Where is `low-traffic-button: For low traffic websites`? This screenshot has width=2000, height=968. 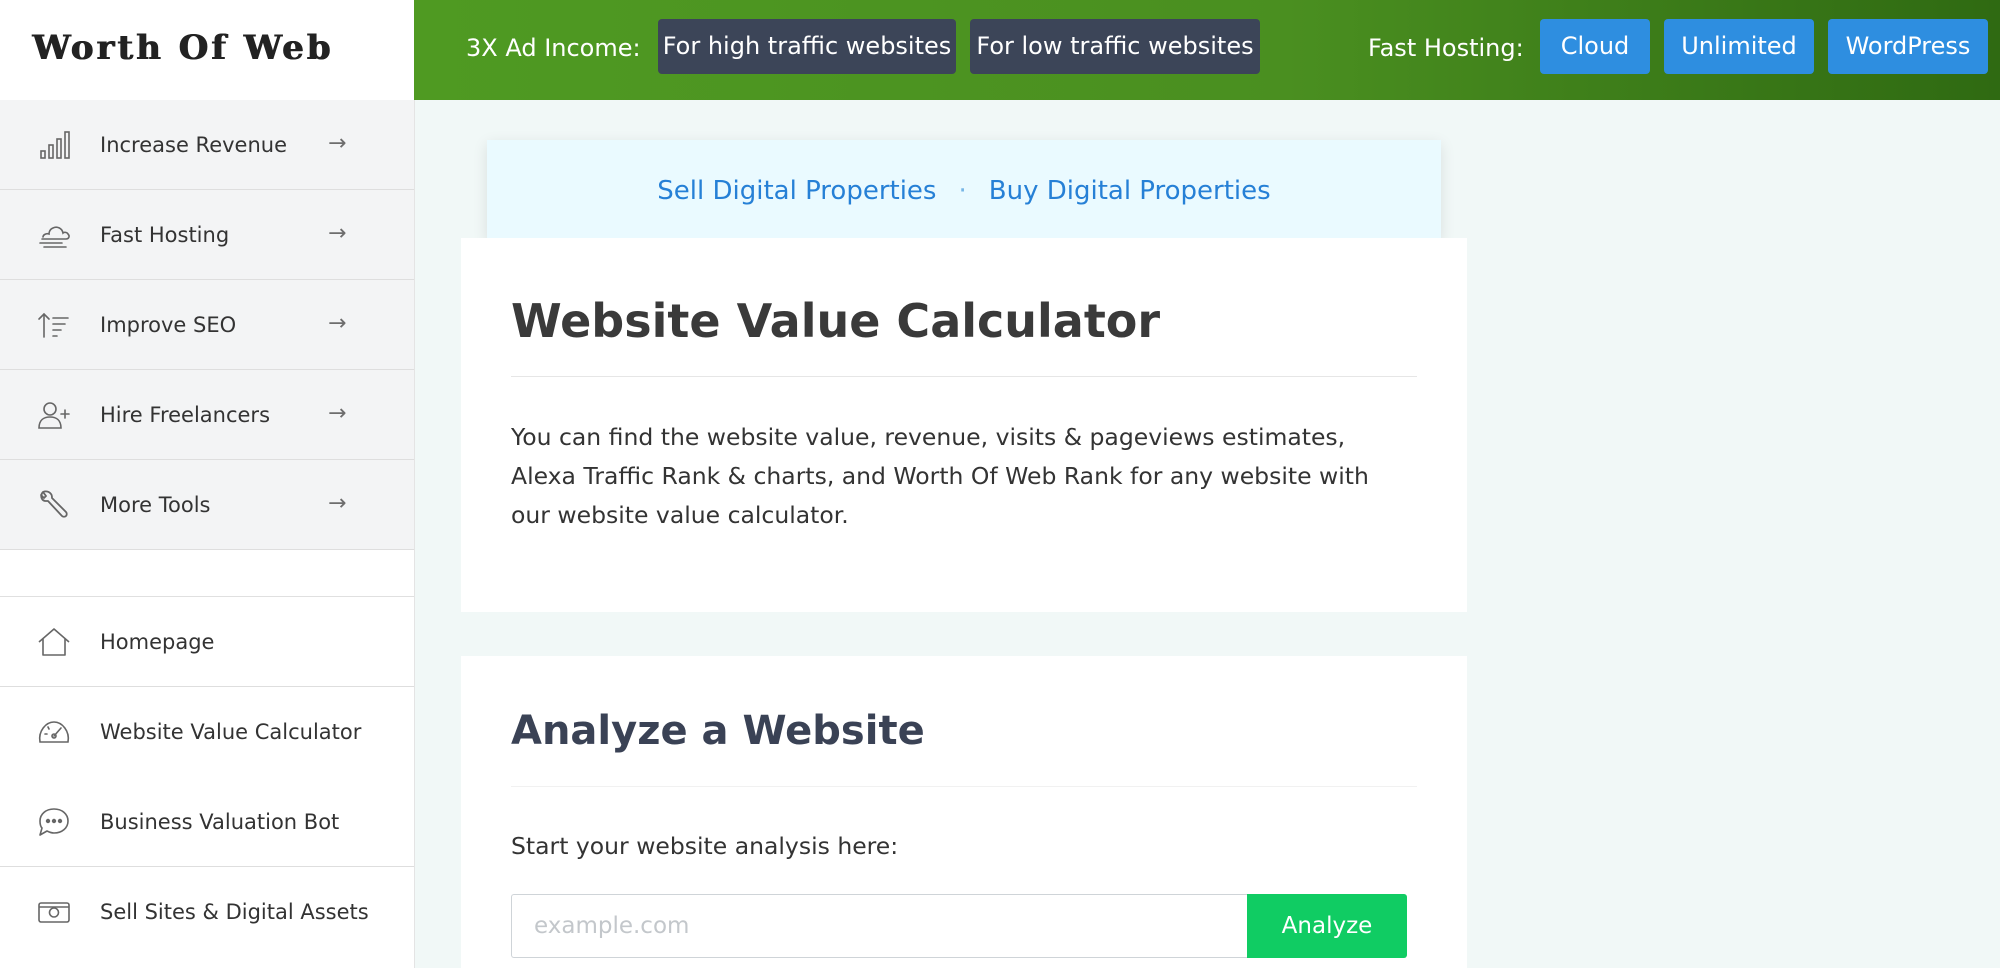 low-traffic-button: For low traffic websites is located at coordinates (1115, 46).